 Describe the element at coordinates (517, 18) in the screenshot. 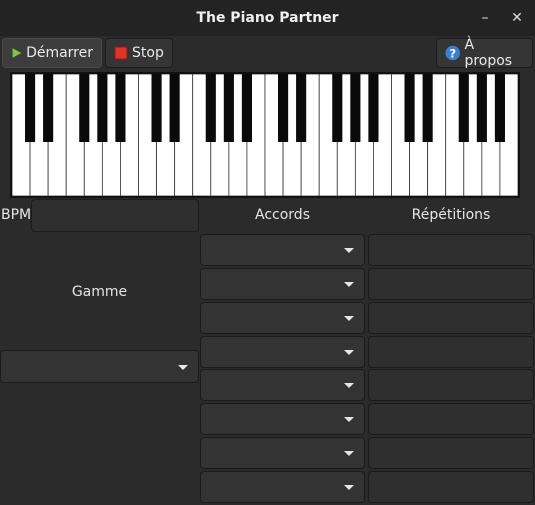

I see `close-button: ✕` at that location.